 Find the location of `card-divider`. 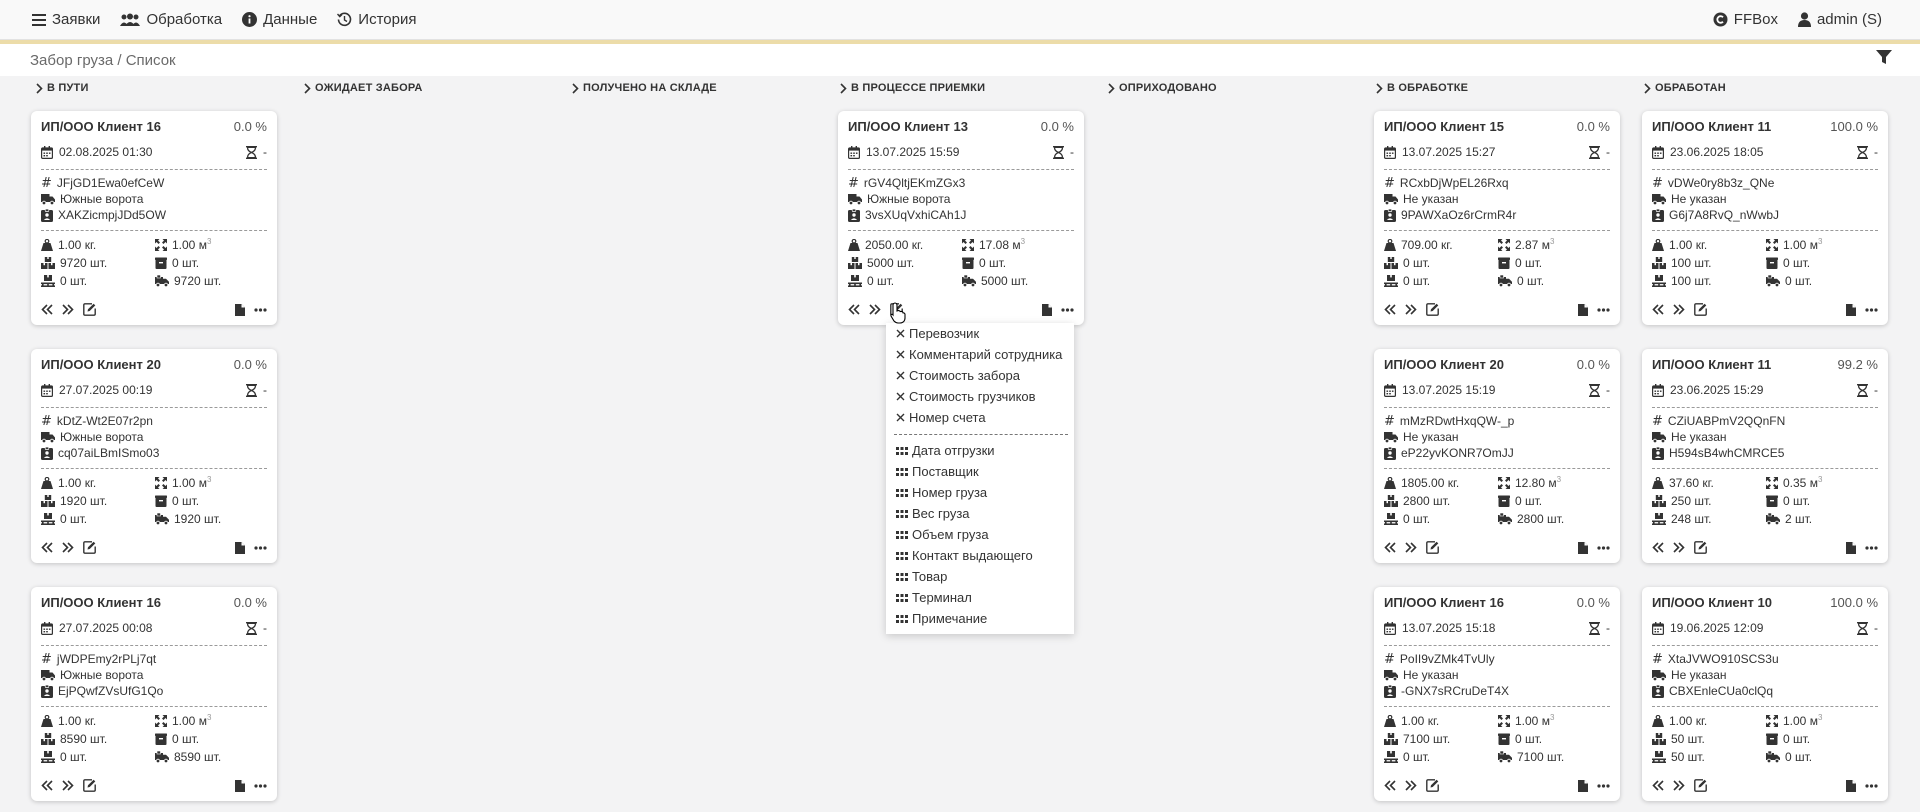

card-divider is located at coordinates (154, 407).